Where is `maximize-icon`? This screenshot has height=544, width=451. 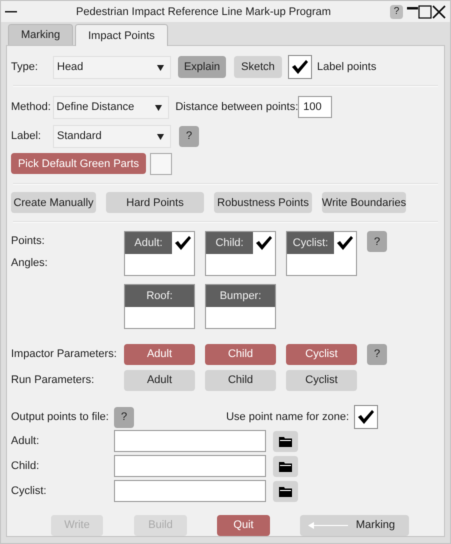
maximize-icon is located at coordinates (425, 11).